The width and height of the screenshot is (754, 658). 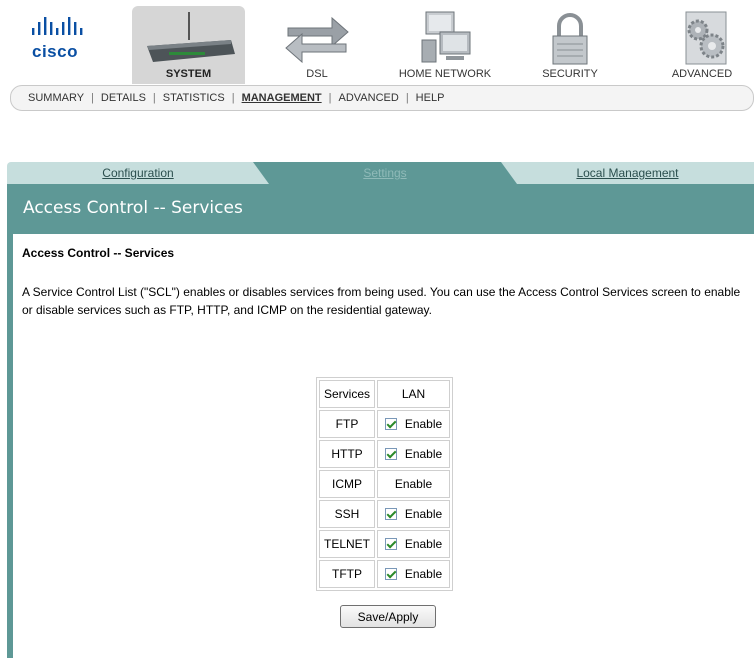 I want to click on panel-border, so click(x=10, y=421).